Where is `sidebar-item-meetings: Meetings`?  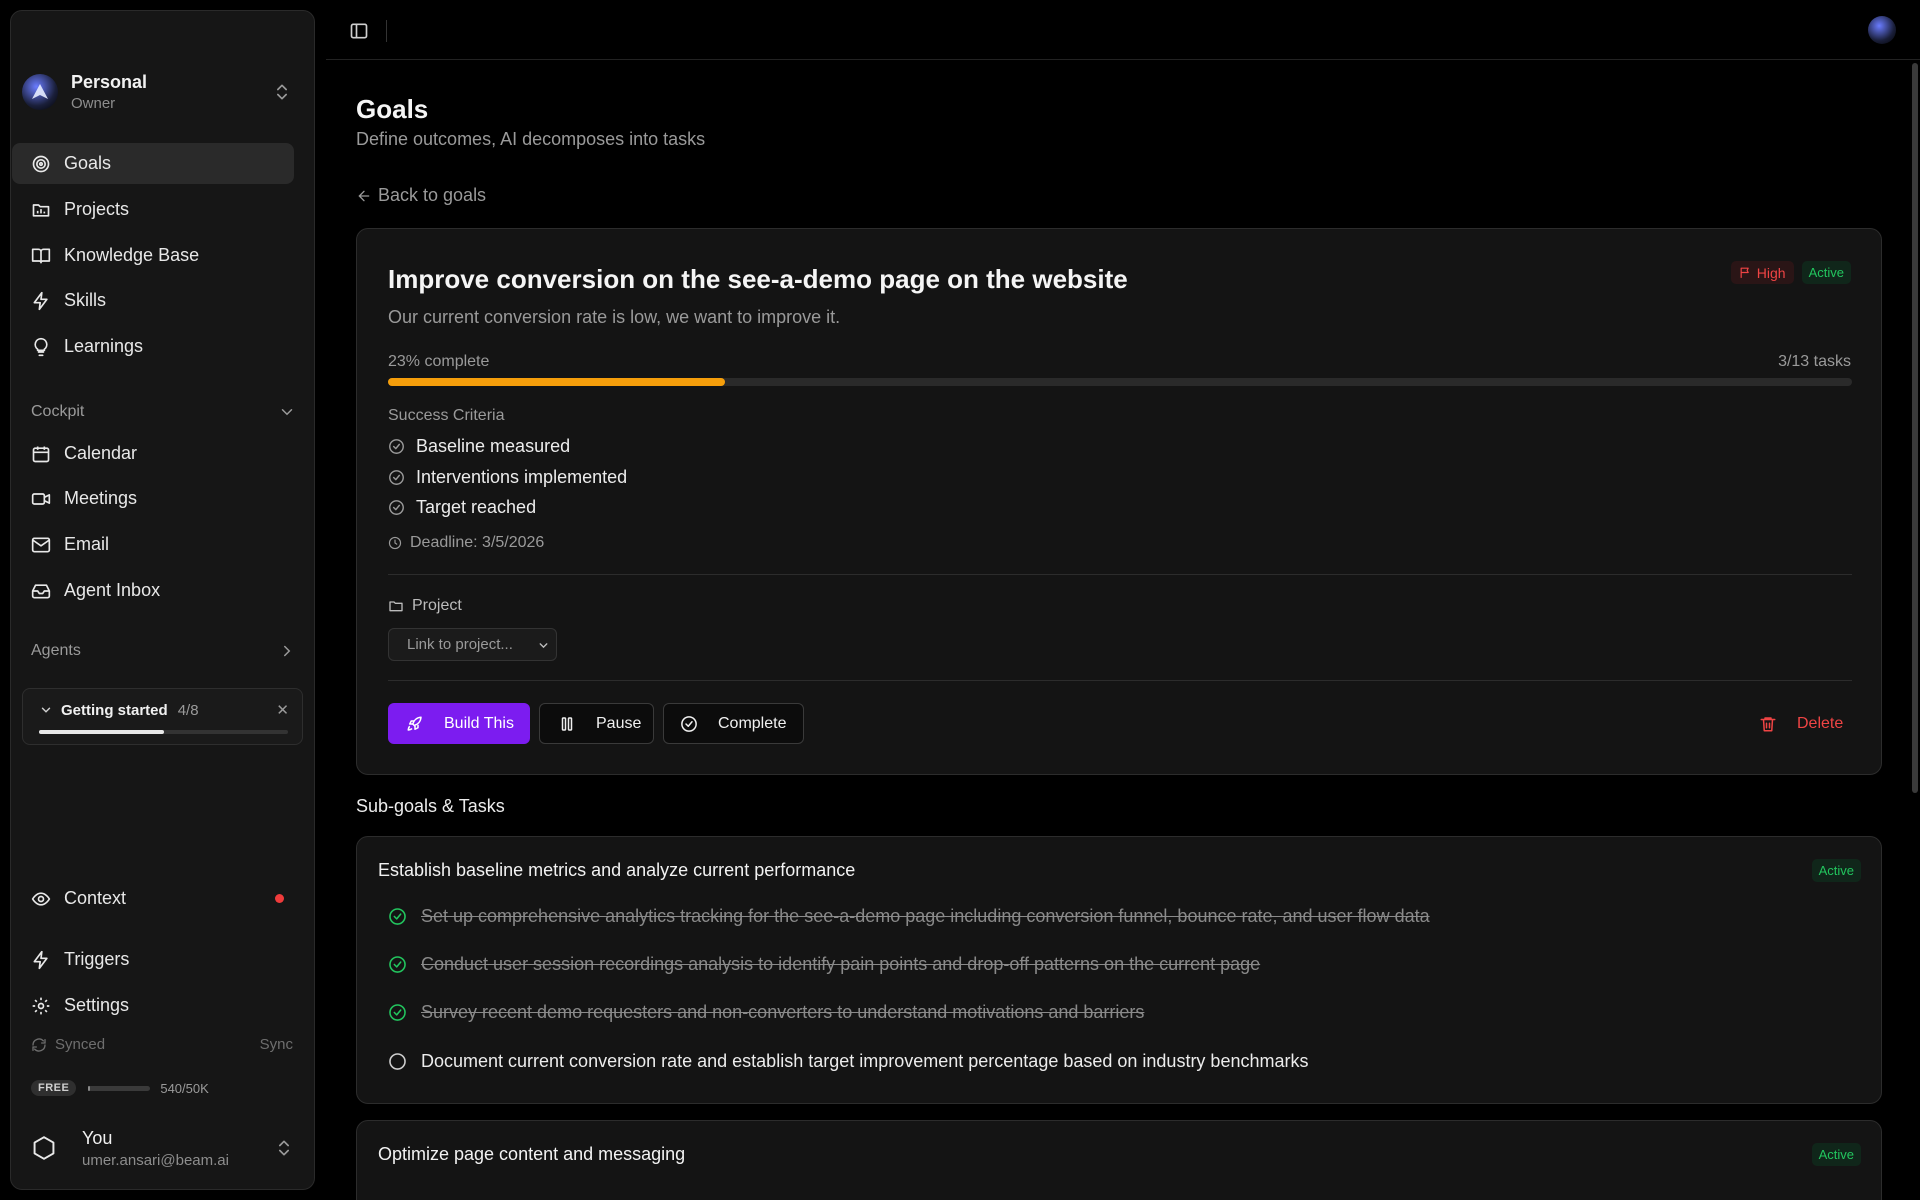
sidebar-item-meetings: Meetings is located at coordinates (153, 498).